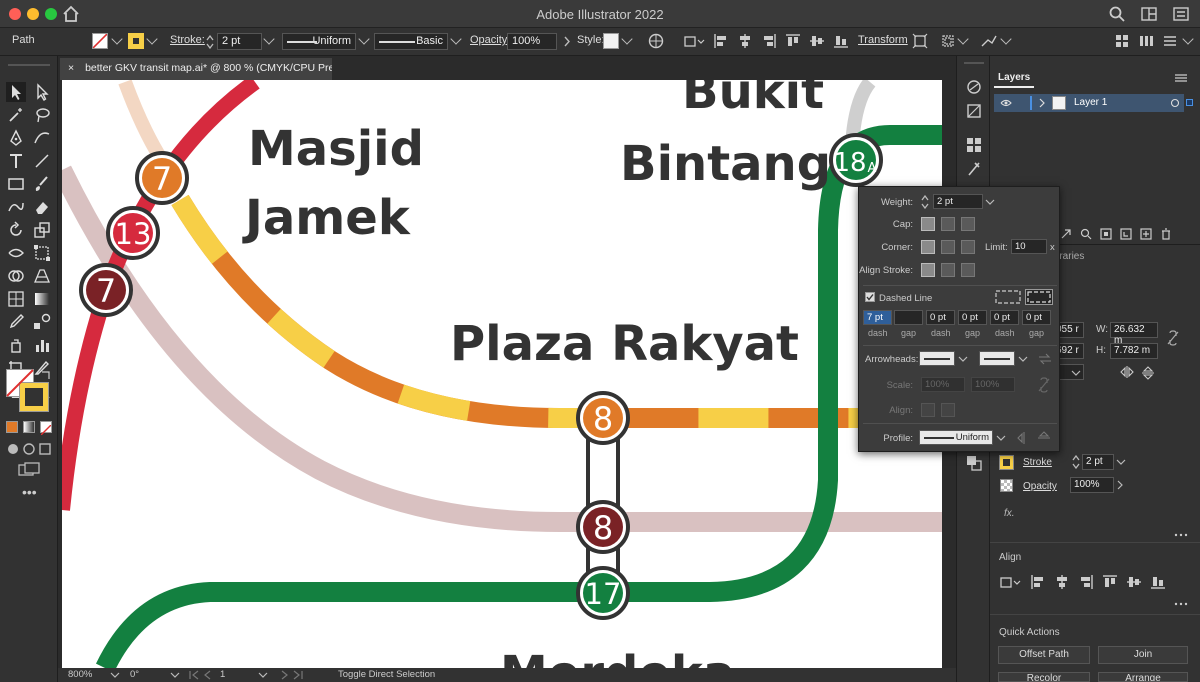 The image size is (1200, 682). Describe the element at coordinates (1146, 234) in the screenshot. I see `new-layer-icon` at that location.